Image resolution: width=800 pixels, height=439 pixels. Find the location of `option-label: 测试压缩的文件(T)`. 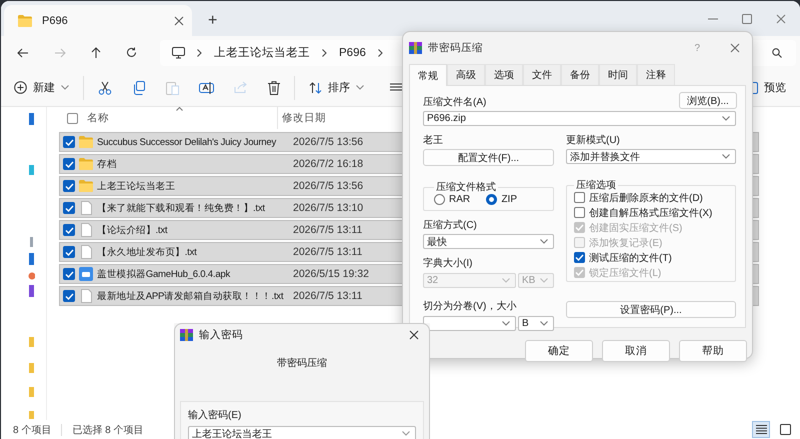

option-label: 测试压缩的文件(T) is located at coordinates (630, 258).